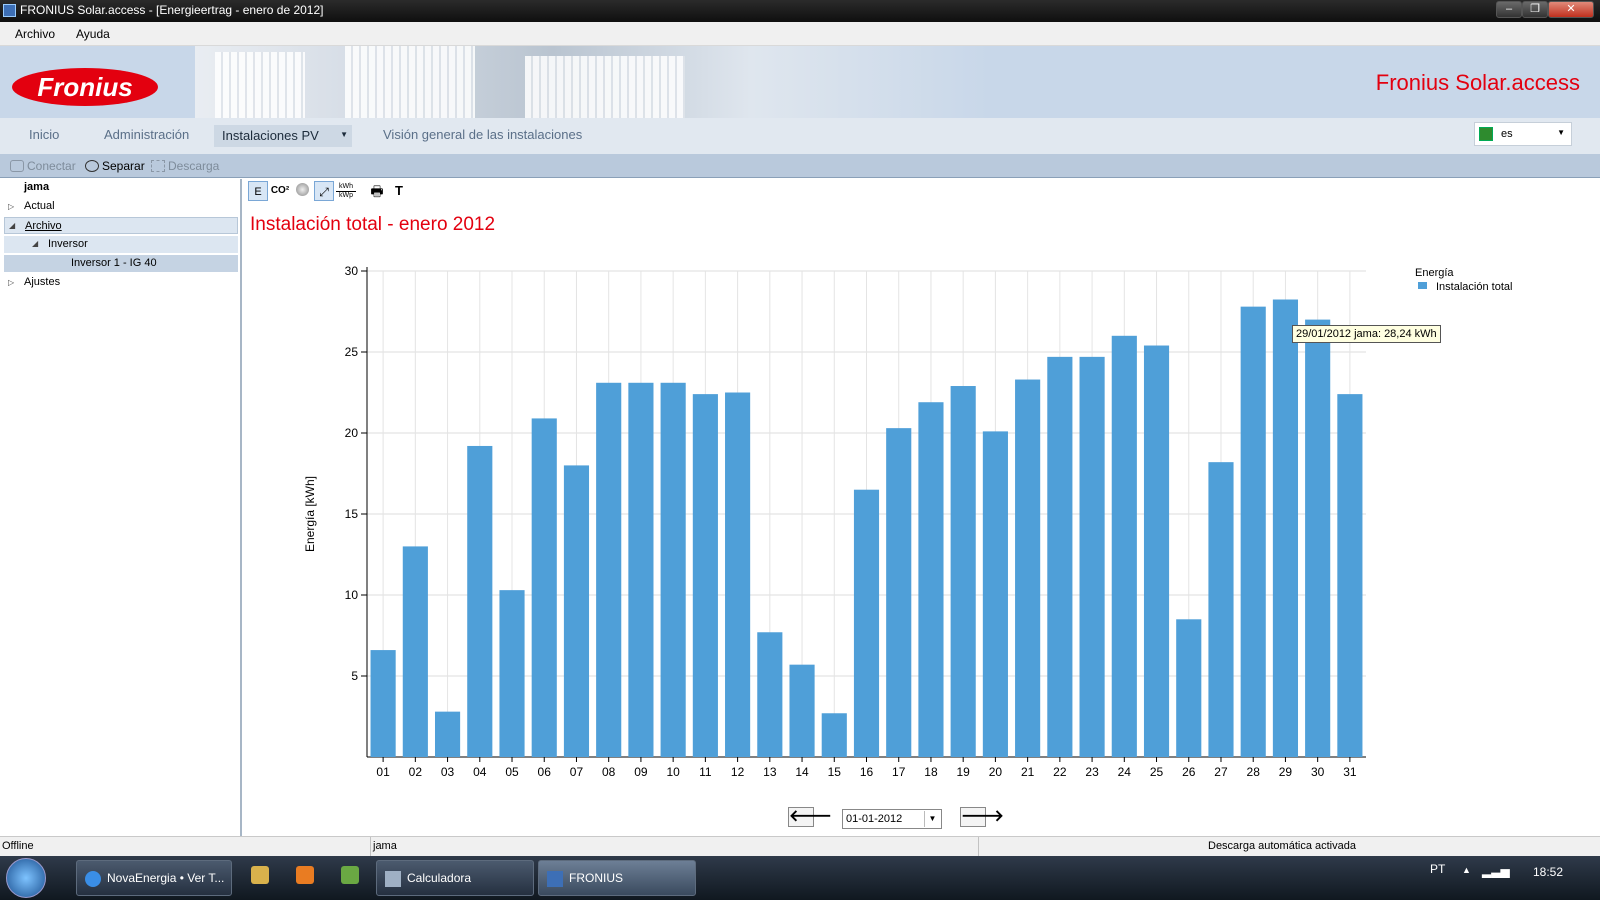 Image resolution: width=1600 pixels, height=900 pixels. Describe the element at coordinates (260, 875) in the screenshot. I see `folder-icon` at that location.